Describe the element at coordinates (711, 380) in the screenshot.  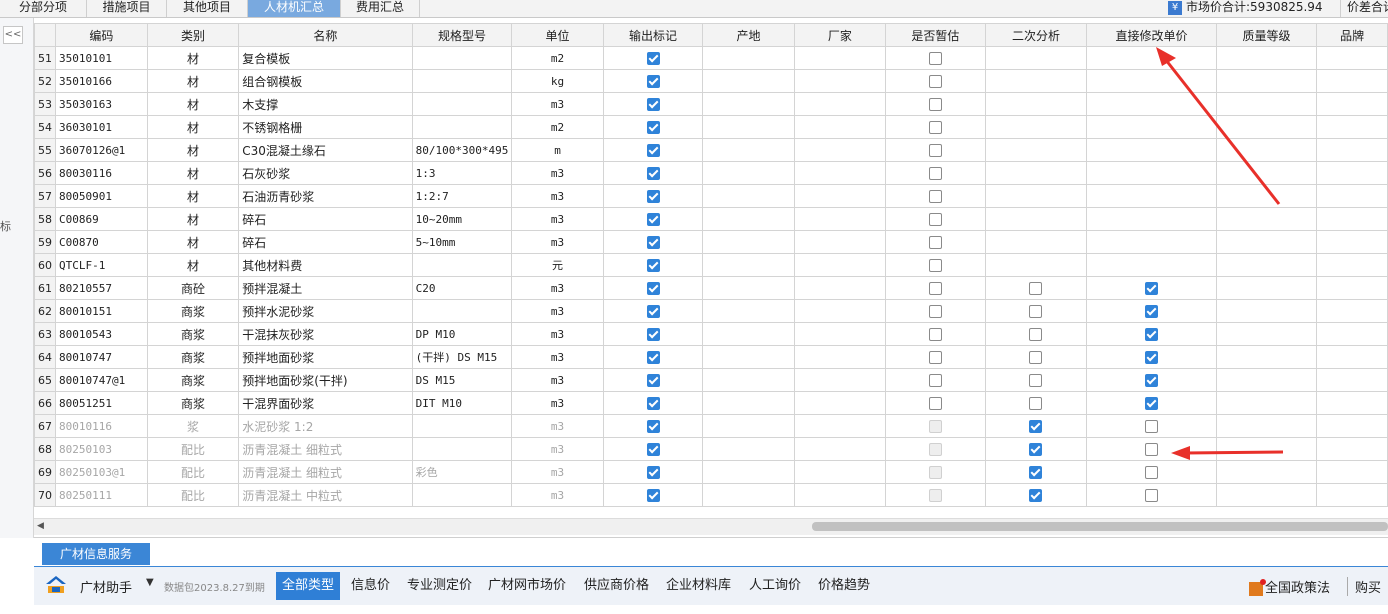
I see `table-row: 65 80010747@1 商浆 预拌地面砂浆(干拌) DS M15 m3` at that location.